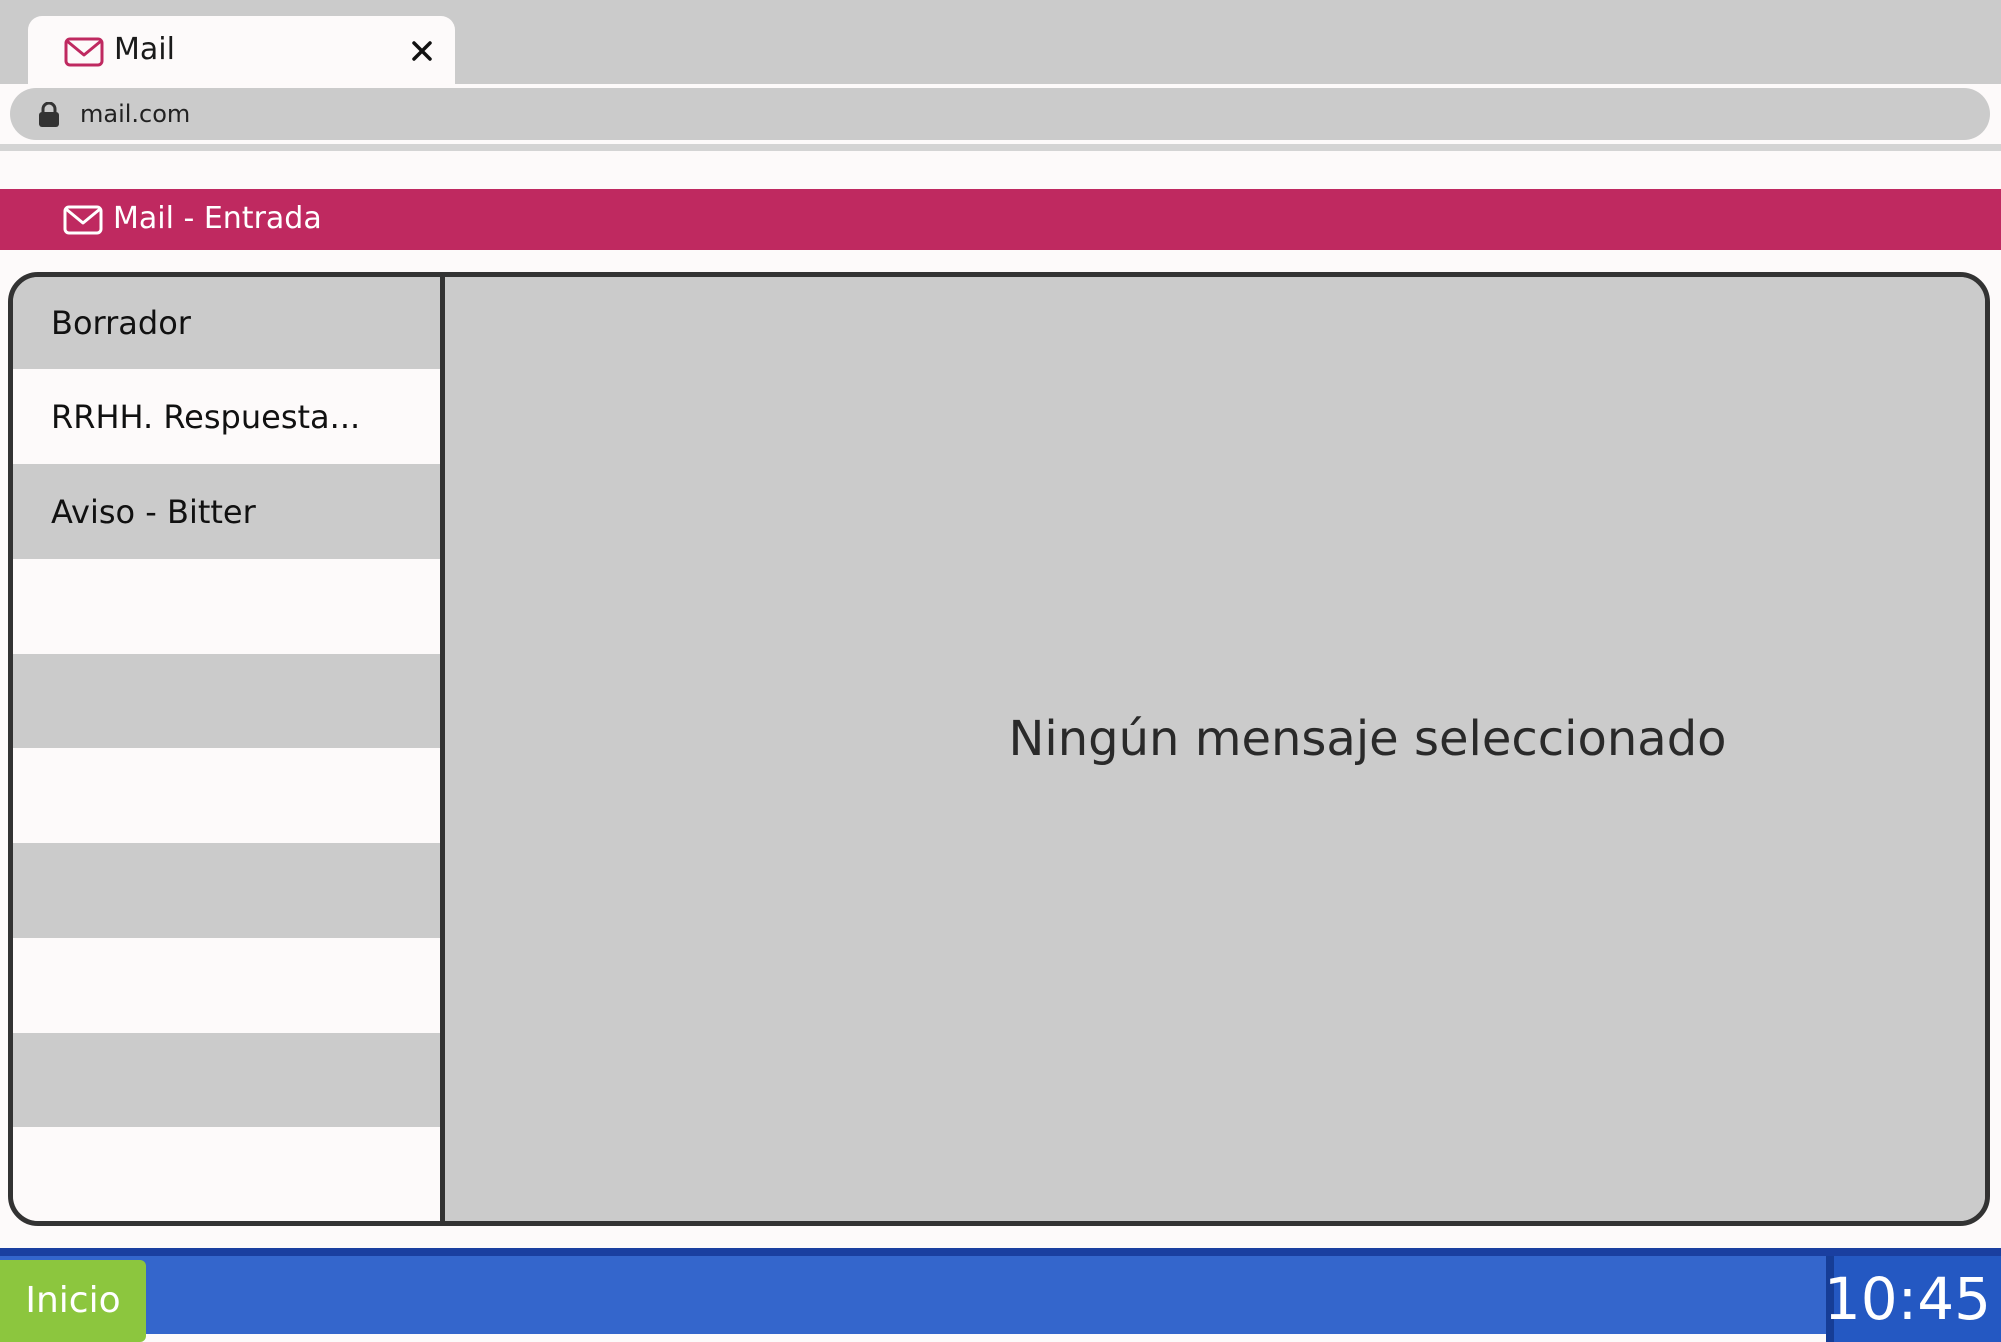  What do you see at coordinates (1000, 42) in the screenshot?
I see `browser-tab-strip: Mail` at bounding box center [1000, 42].